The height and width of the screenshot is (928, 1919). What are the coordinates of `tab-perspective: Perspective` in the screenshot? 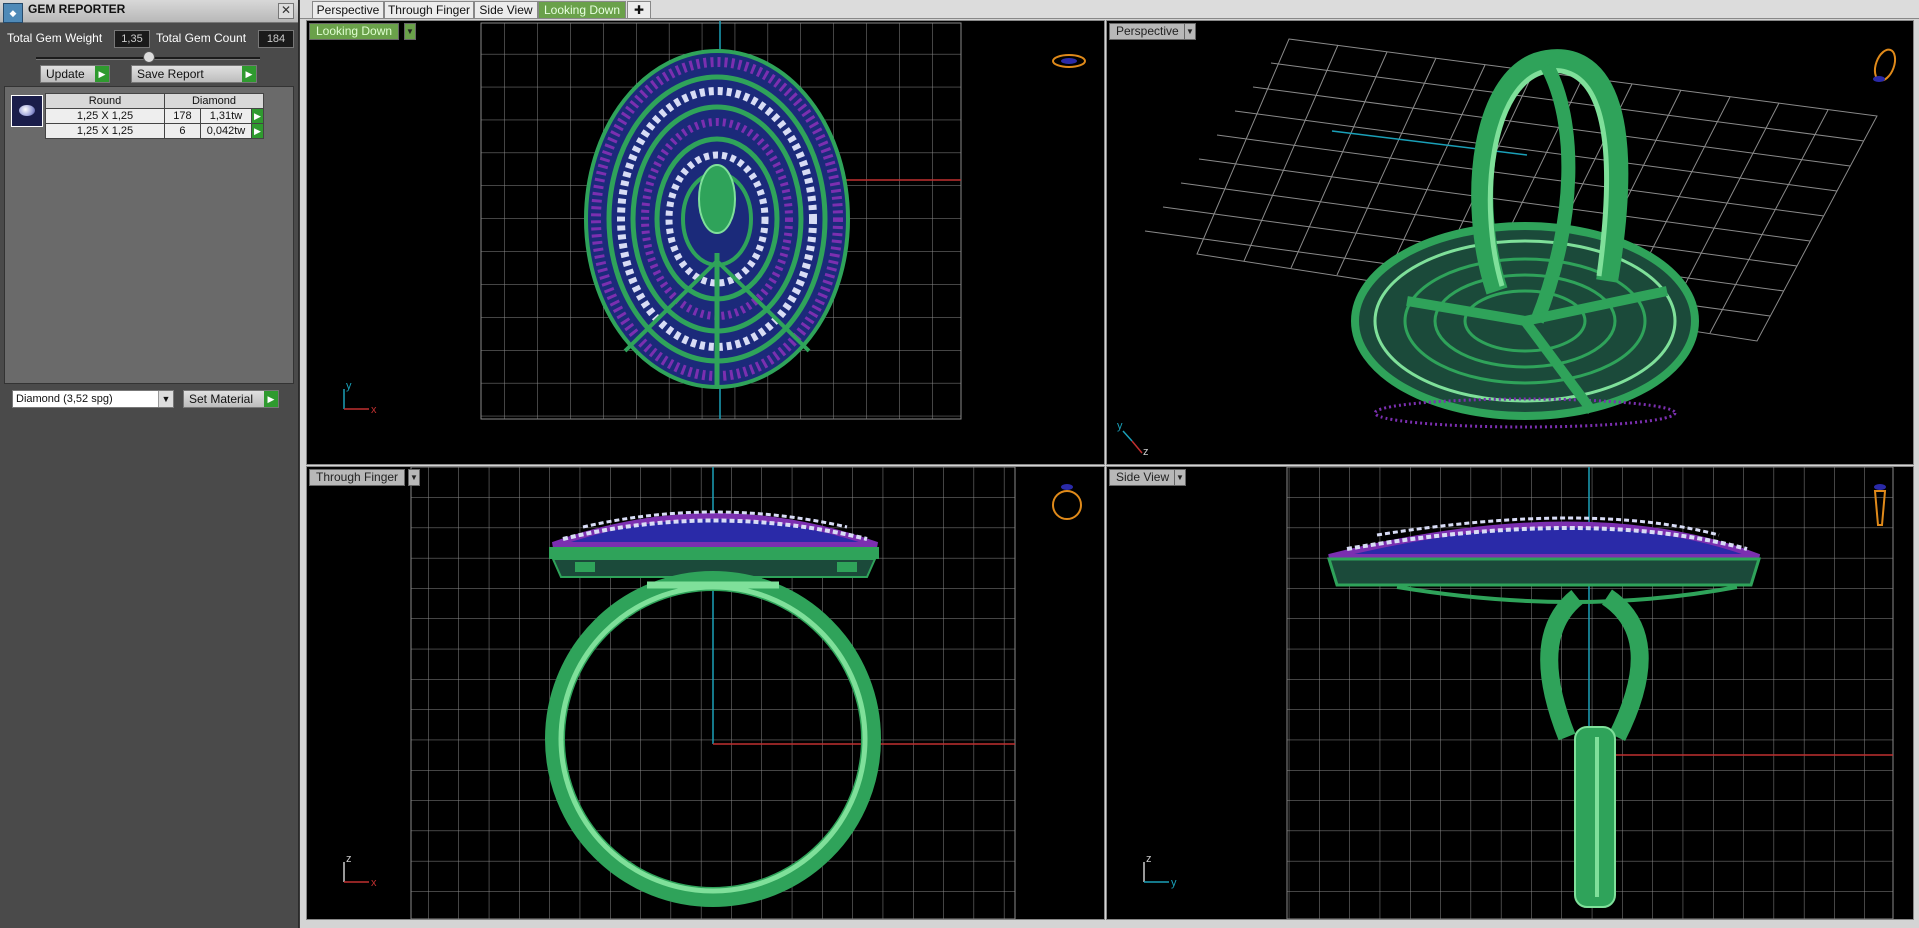 It's located at (348, 10).